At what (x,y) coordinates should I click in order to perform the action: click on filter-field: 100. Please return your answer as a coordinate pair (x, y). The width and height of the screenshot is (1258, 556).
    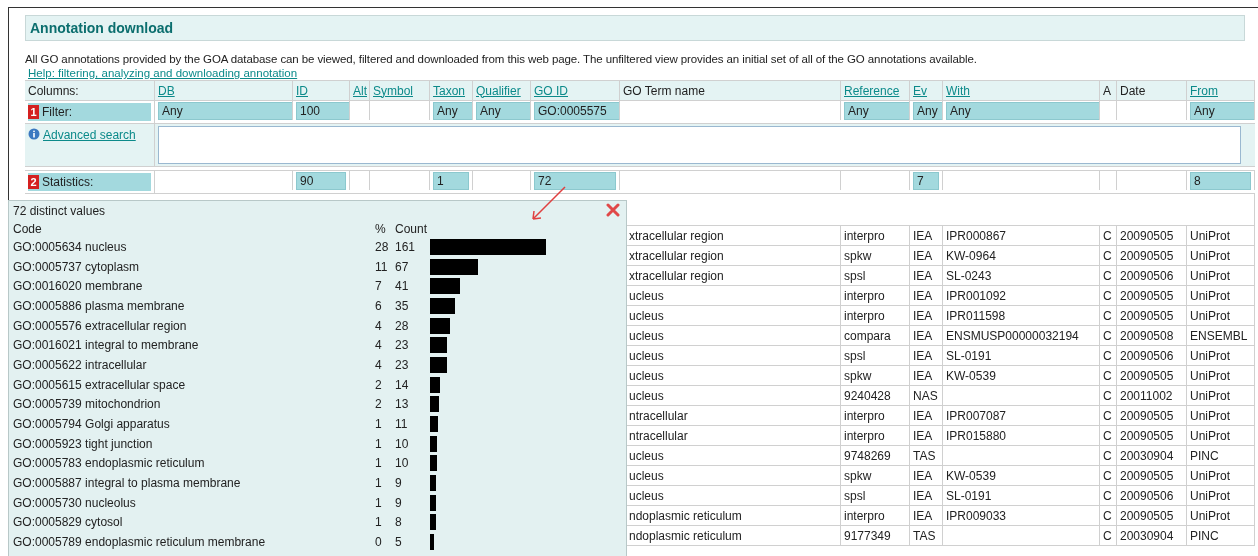
    Looking at the image, I should click on (322, 110).